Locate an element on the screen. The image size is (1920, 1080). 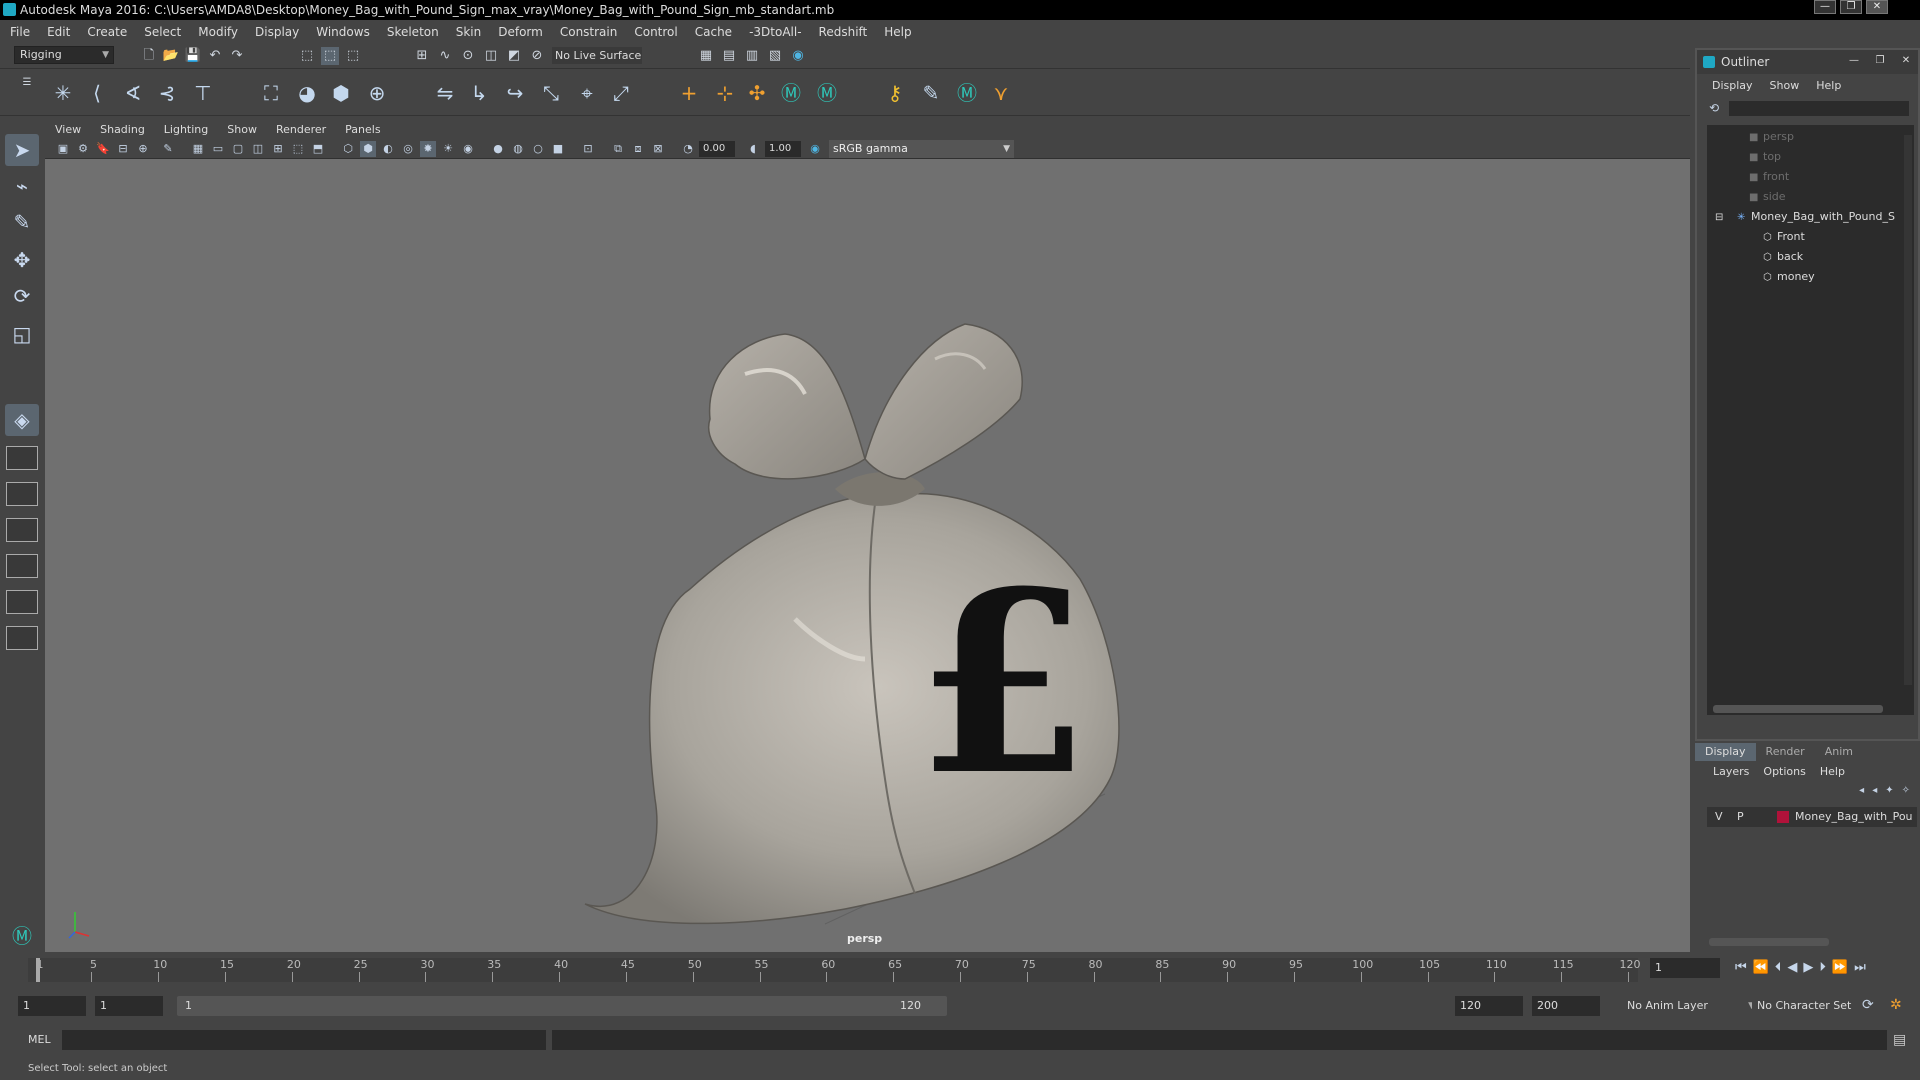
save-scene-icon: 💾 is located at coordinates (193, 56).